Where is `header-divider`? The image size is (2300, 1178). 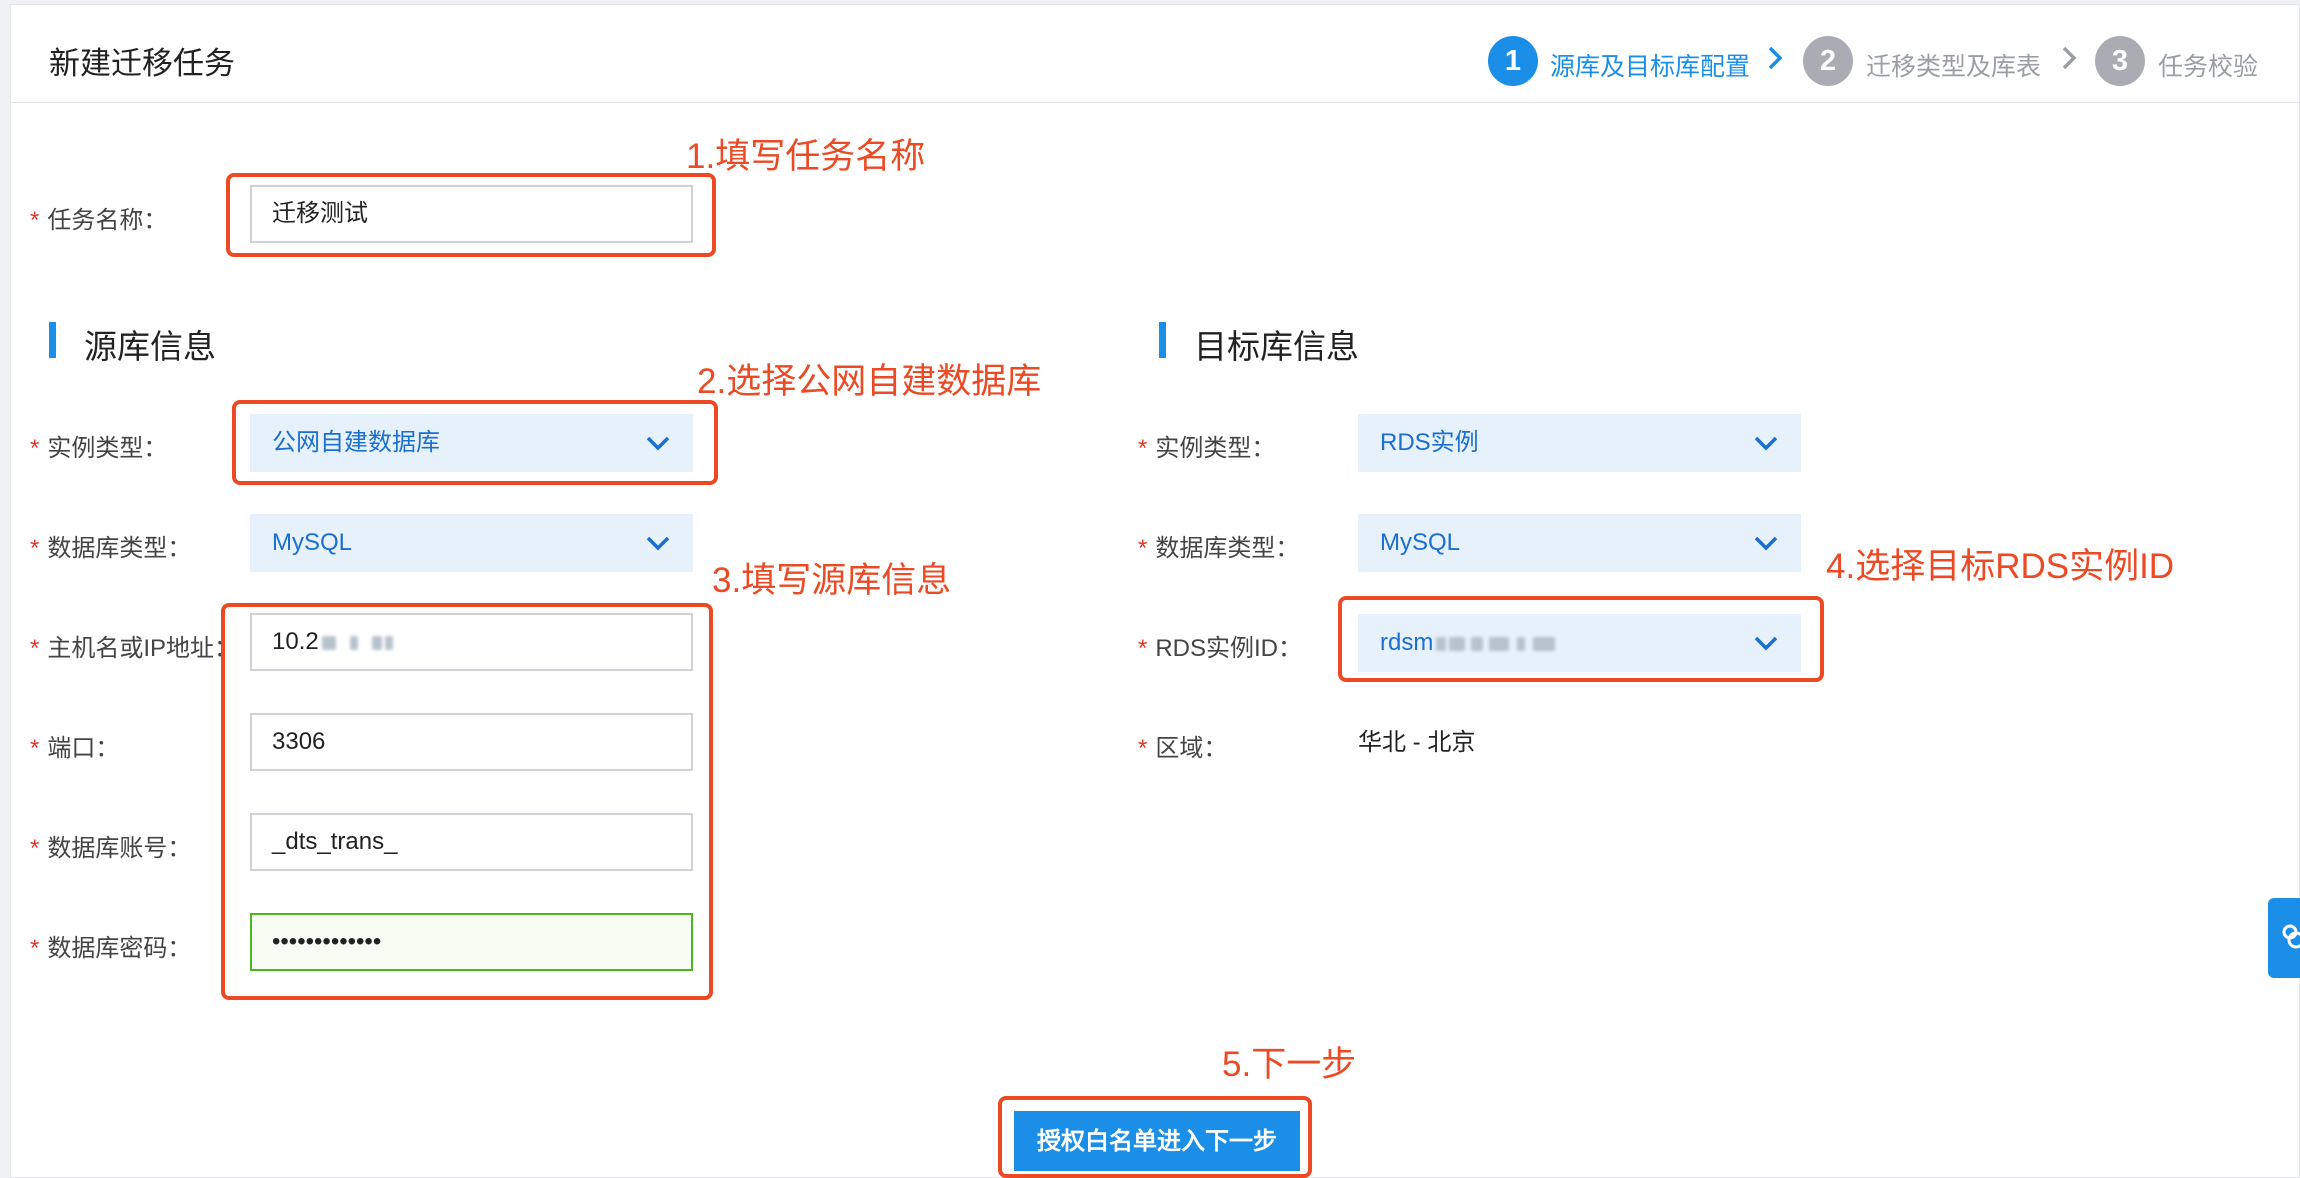
header-divider is located at coordinates (1155, 102).